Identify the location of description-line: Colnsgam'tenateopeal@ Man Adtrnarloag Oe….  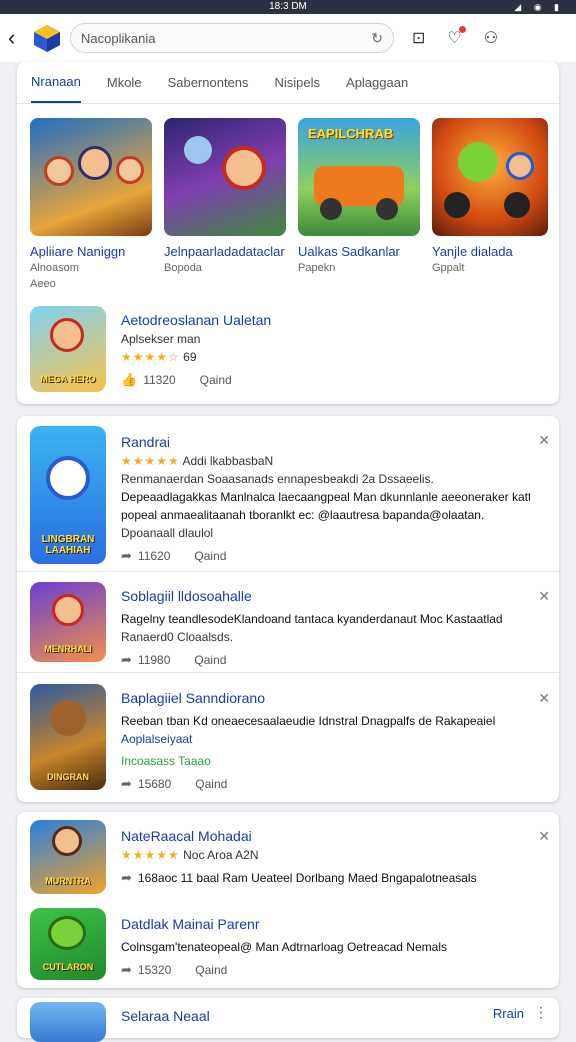
(284, 947).